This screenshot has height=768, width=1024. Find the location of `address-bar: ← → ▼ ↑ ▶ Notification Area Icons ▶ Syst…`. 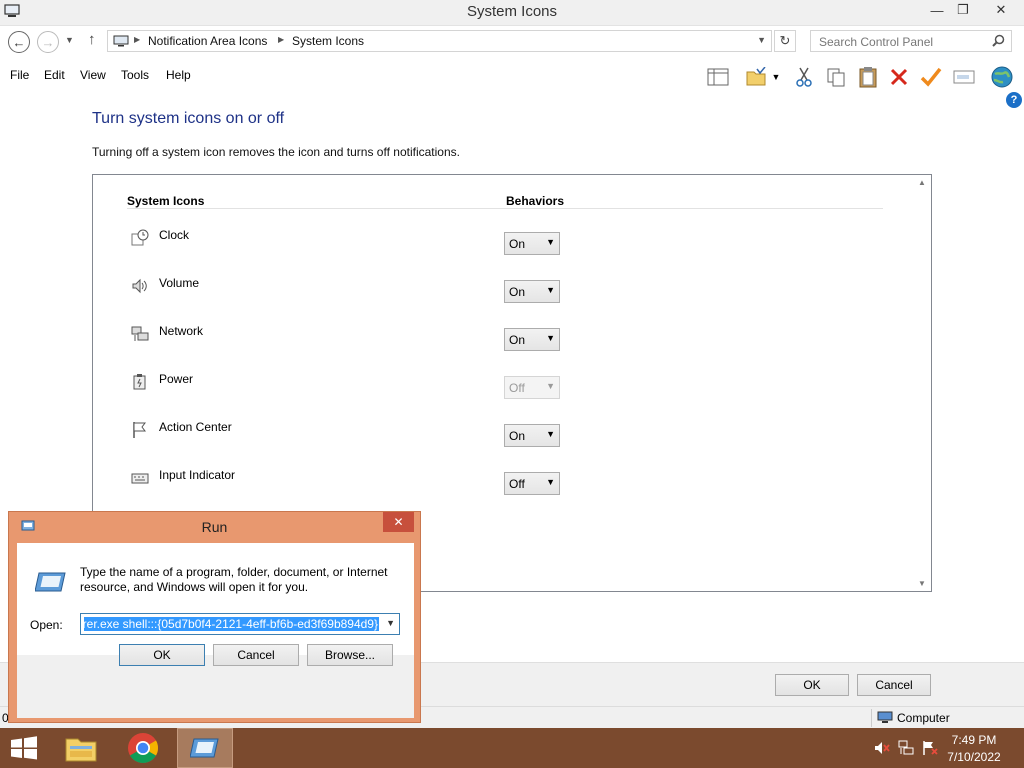

address-bar: ← → ▼ ↑ ▶ Notification Area Icons ▶ Syst… is located at coordinates (512, 42).